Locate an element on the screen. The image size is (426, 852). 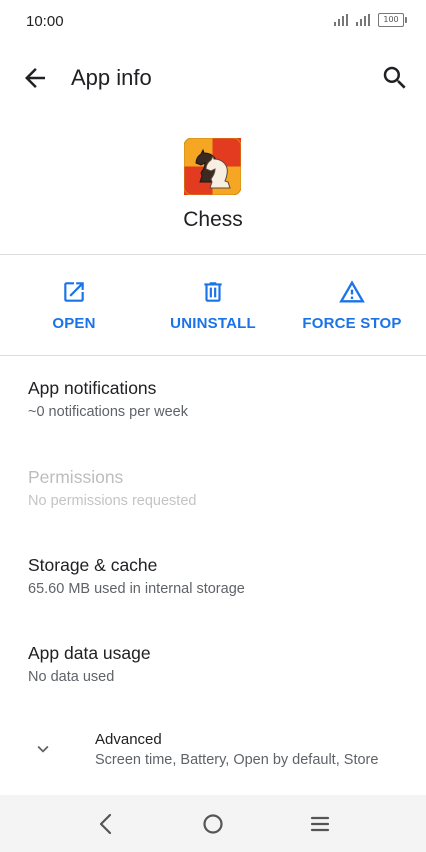
row-subtitle: ~0 notifications per week is located at coordinates (108, 412).